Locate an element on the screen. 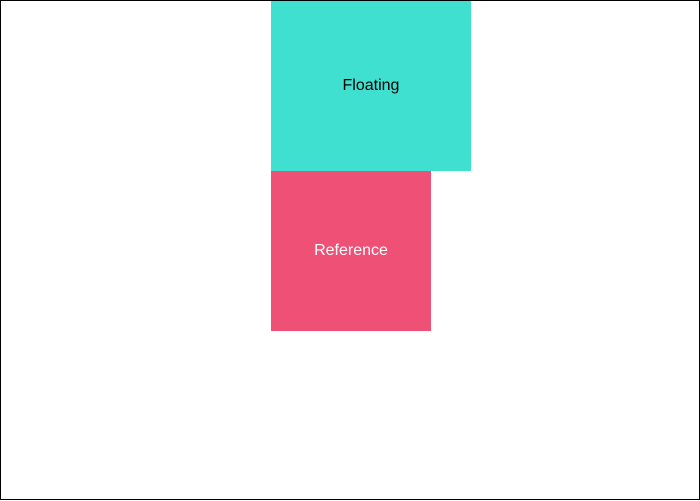 The image size is (700, 501). floating-box: Floating is located at coordinates (371, 86).